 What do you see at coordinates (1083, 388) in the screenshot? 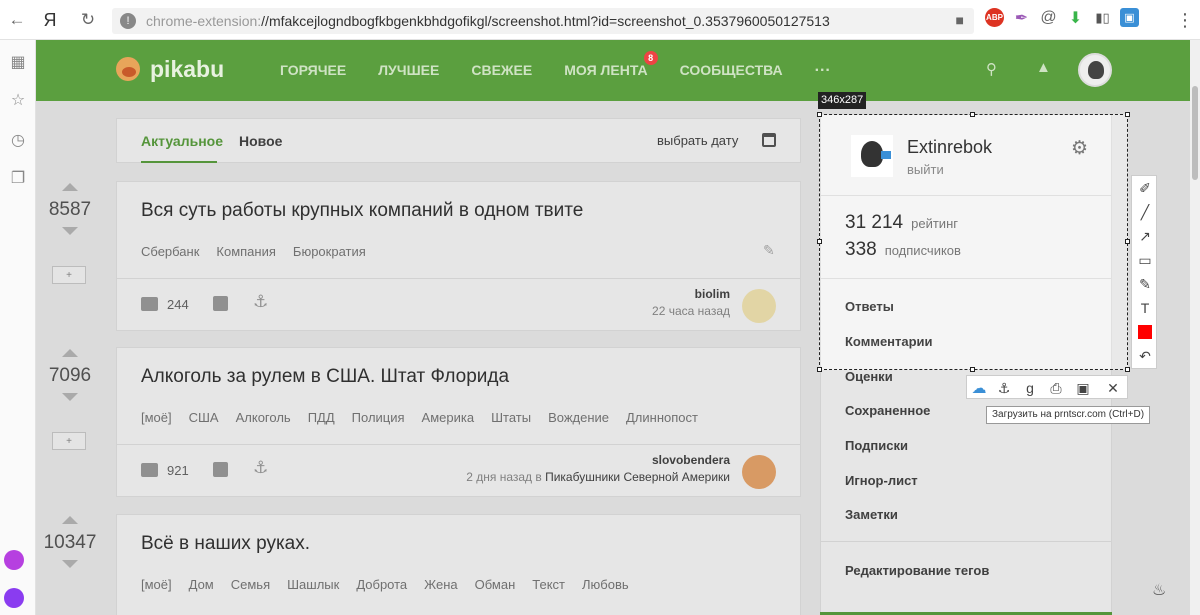
I see `save-floppy-icon: ▣` at bounding box center [1083, 388].